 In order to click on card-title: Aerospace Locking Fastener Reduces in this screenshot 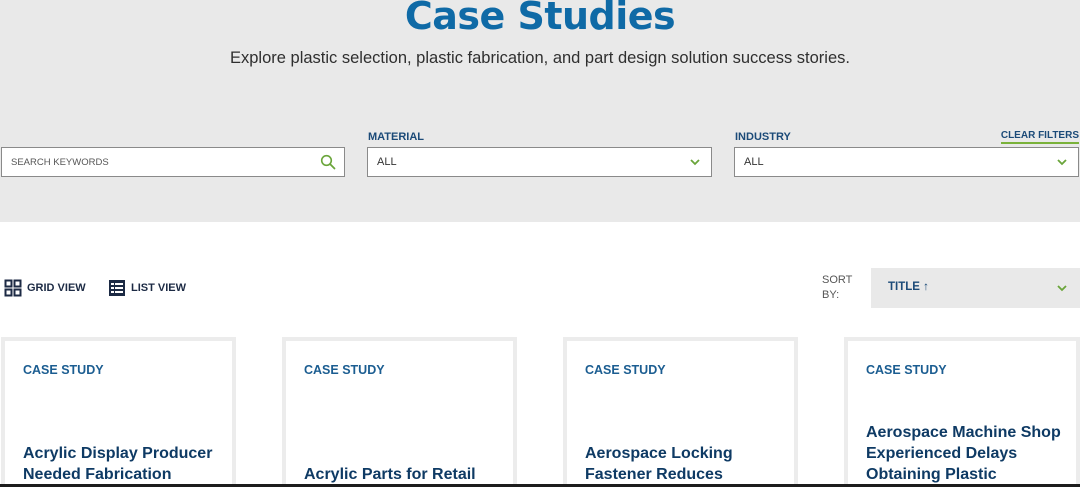, I will do `click(683, 464)`.